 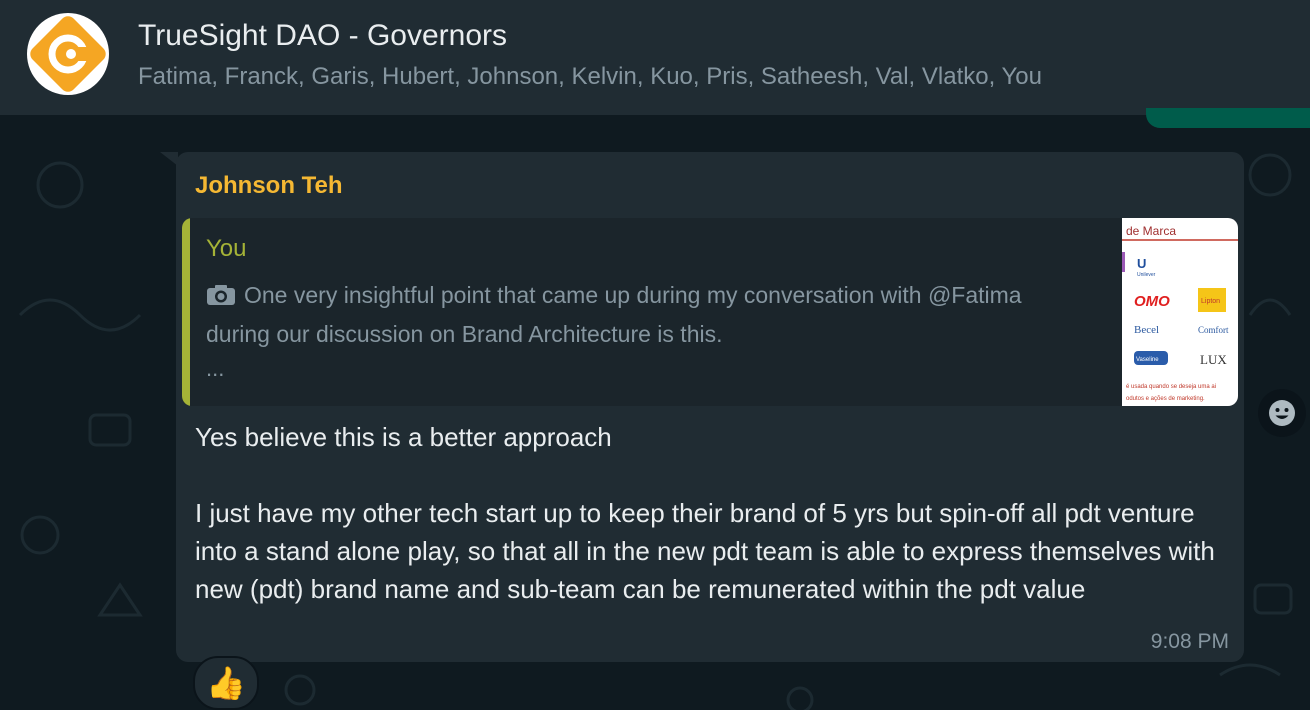 I want to click on quote-accent-bar, so click(x=186, y=312).